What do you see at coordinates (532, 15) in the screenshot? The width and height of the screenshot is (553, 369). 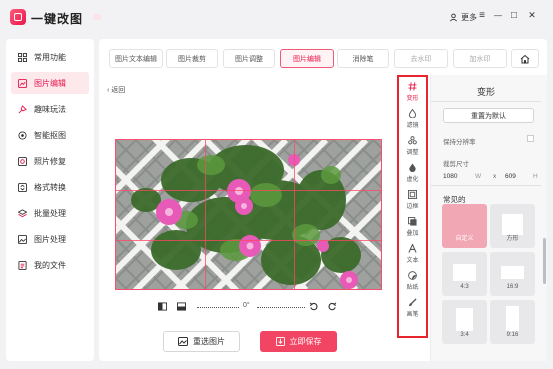 I see `close-button: ✕` at bounding box center [532, 15].